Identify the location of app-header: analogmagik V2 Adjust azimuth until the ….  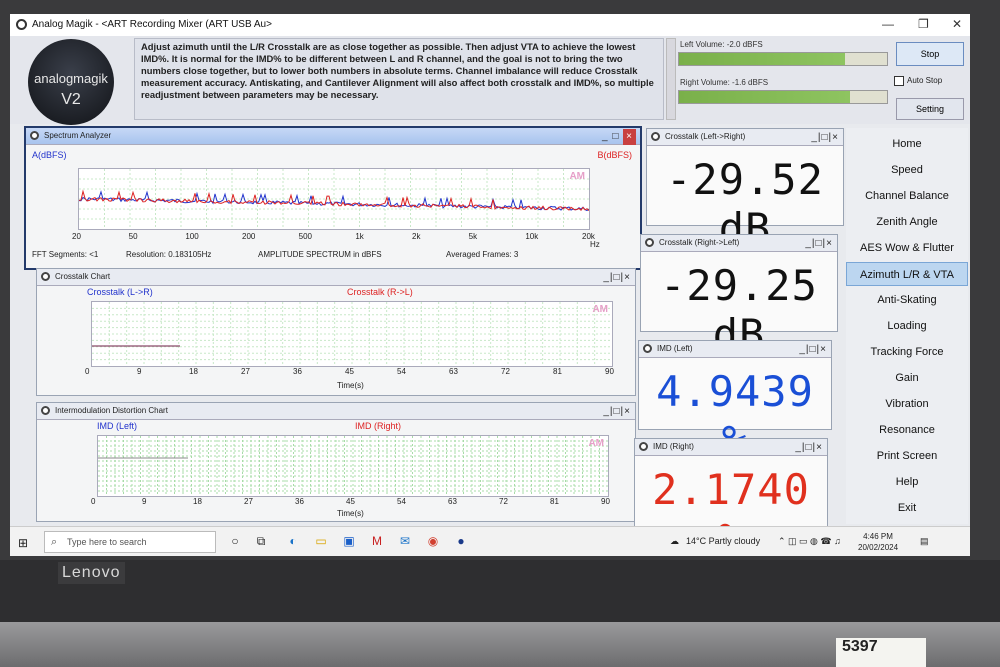
(490, 80).